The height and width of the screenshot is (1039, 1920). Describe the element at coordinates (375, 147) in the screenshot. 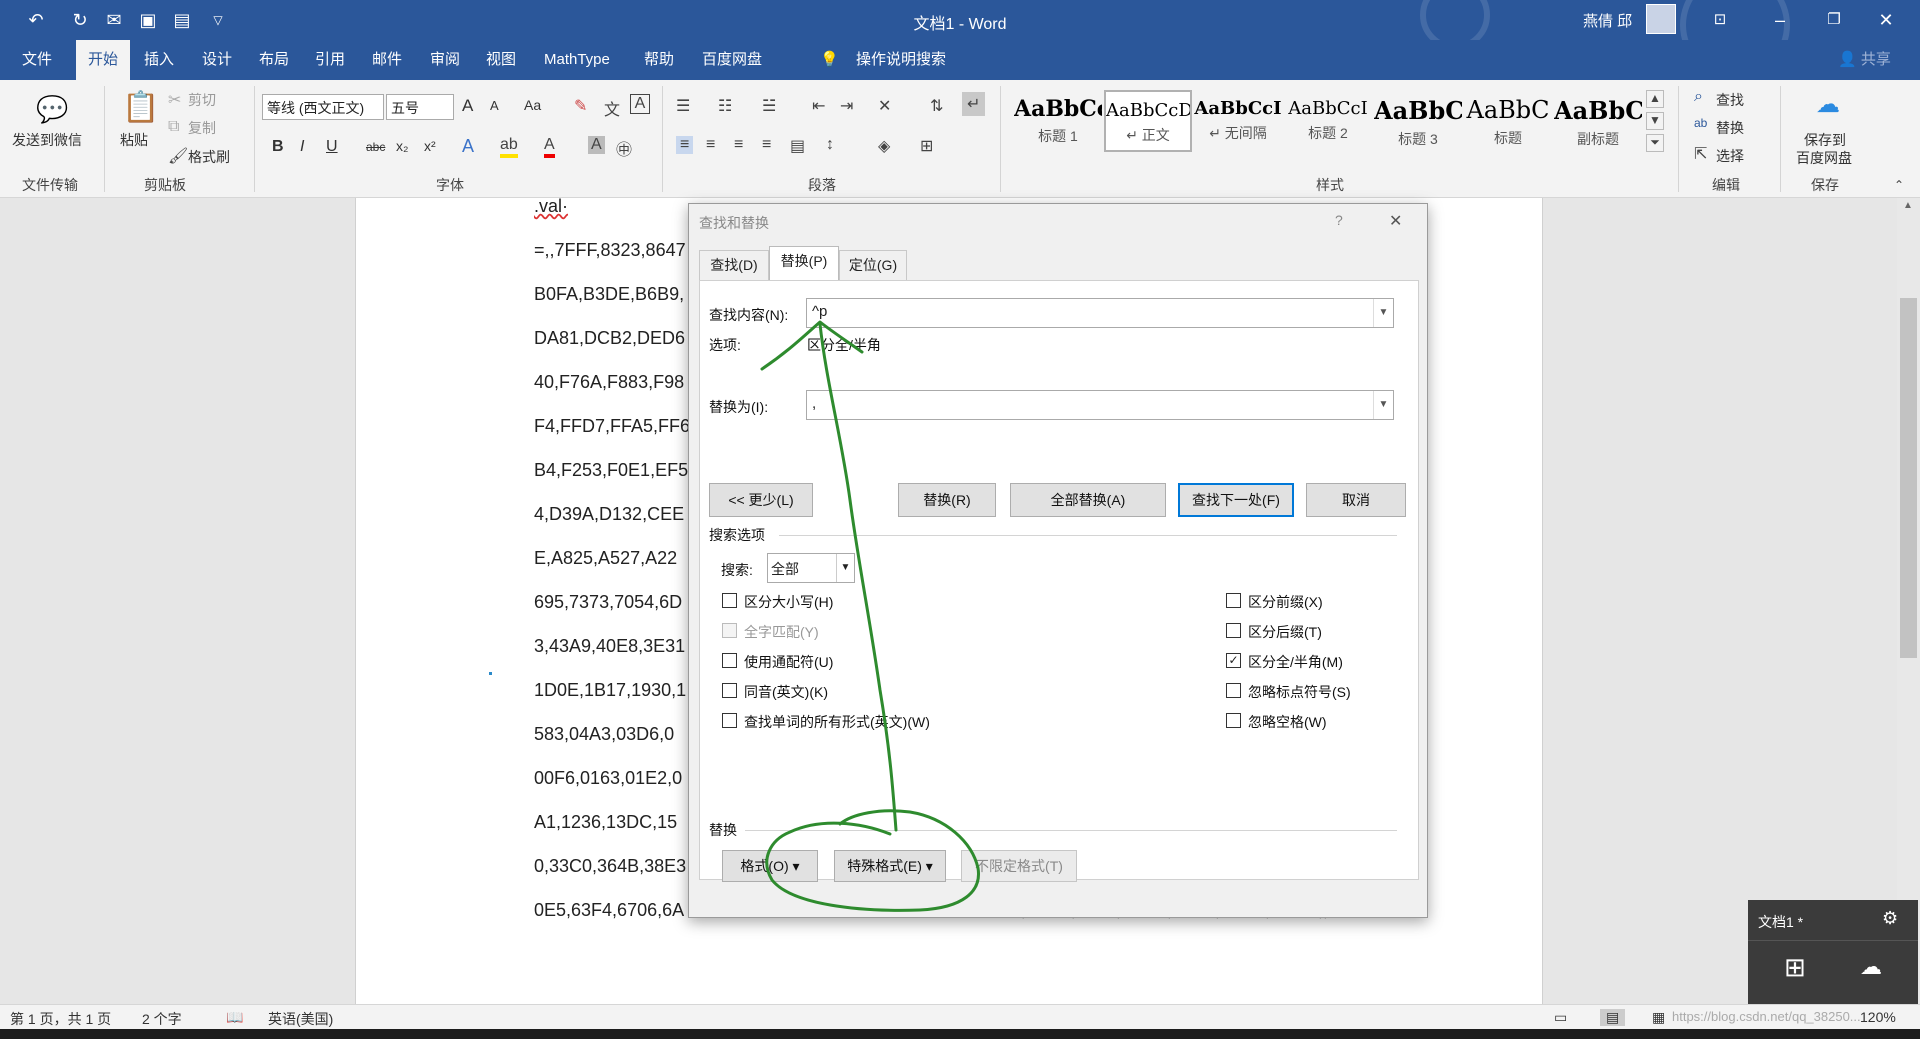

I see `strikethrough-button: abc` at that location.